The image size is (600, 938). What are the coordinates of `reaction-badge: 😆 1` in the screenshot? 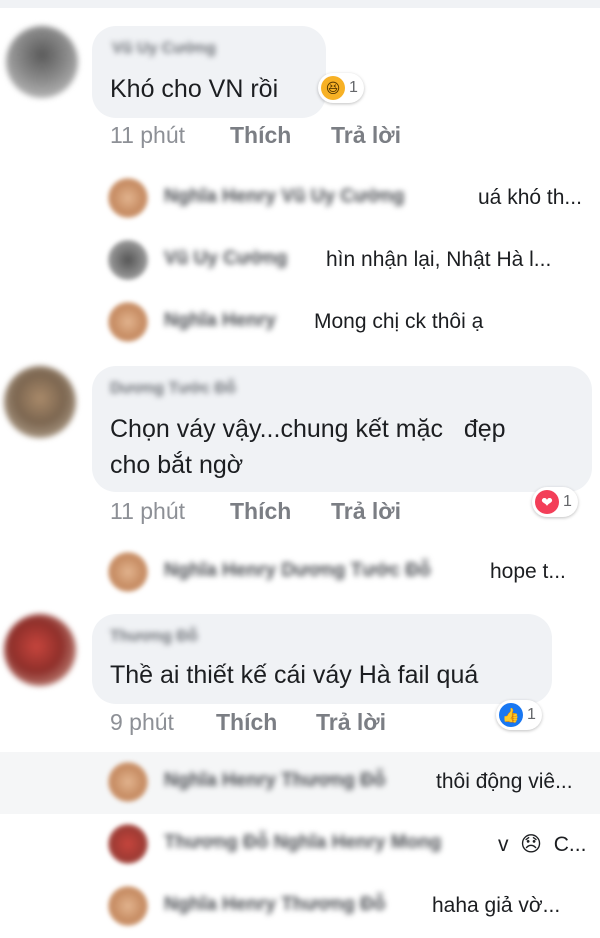 It's located at (341, 88).